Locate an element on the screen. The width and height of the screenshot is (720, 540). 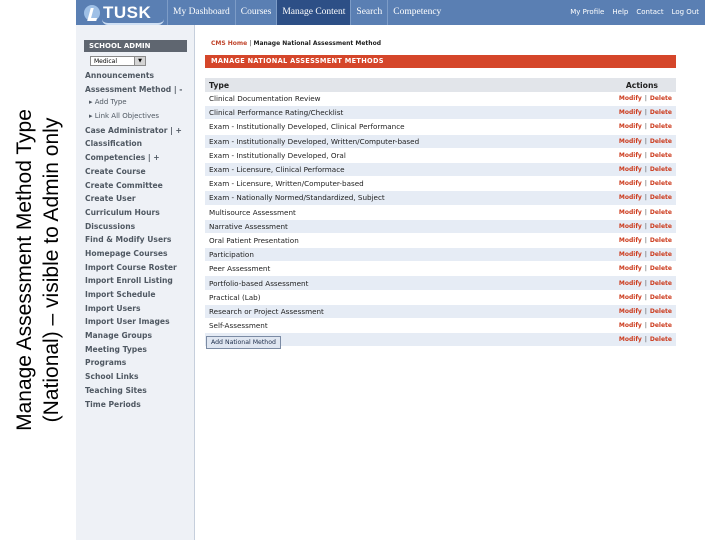
table-row: Narrative Assessment Modify | Delete is located at coordinates (440, 226).